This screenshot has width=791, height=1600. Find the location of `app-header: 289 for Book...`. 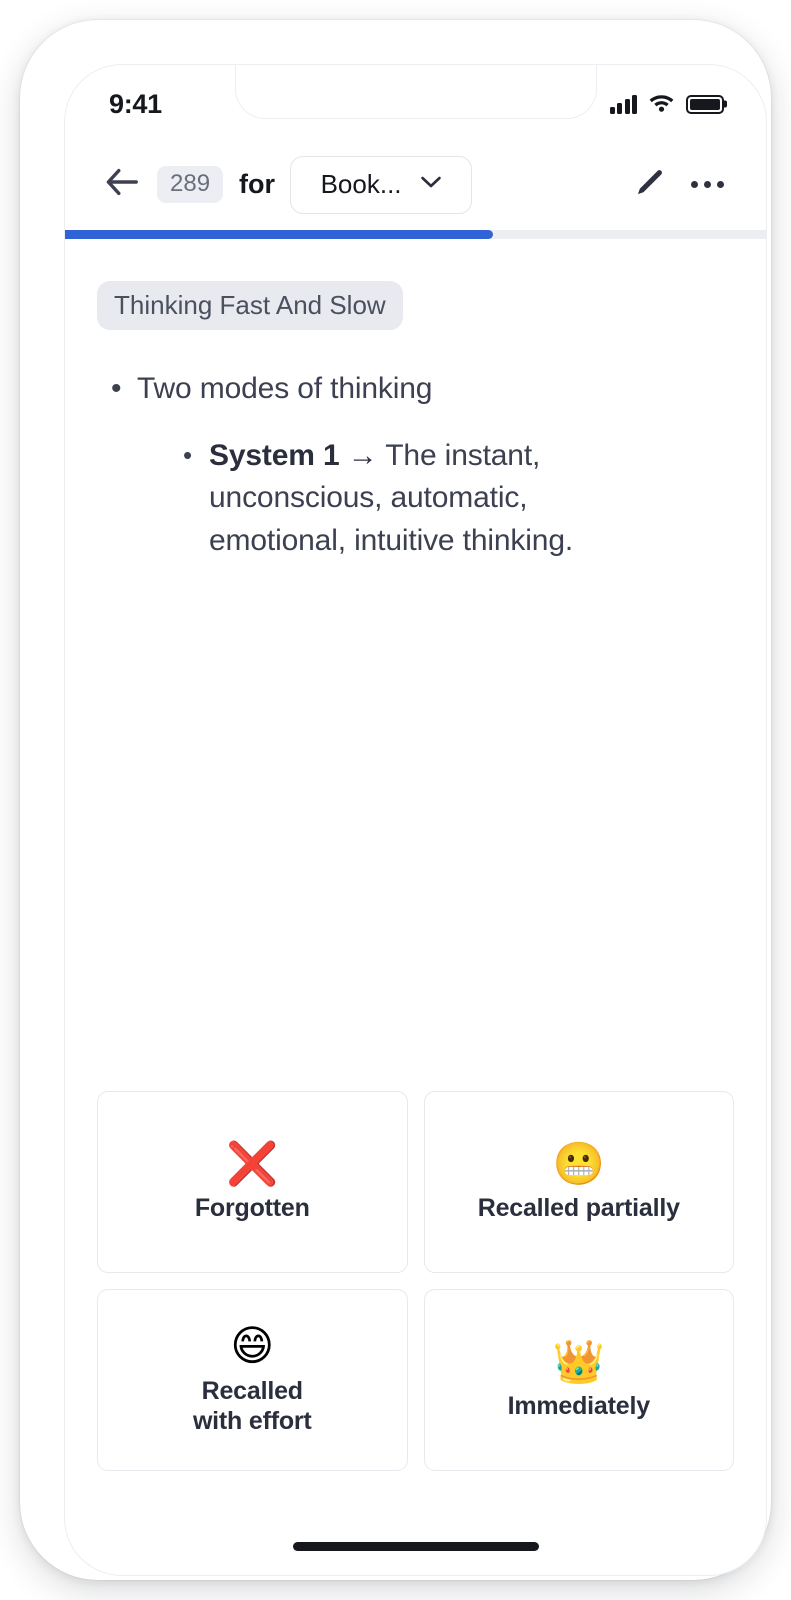

app-header: 289 for Book... is located at coordinates (415, 184).